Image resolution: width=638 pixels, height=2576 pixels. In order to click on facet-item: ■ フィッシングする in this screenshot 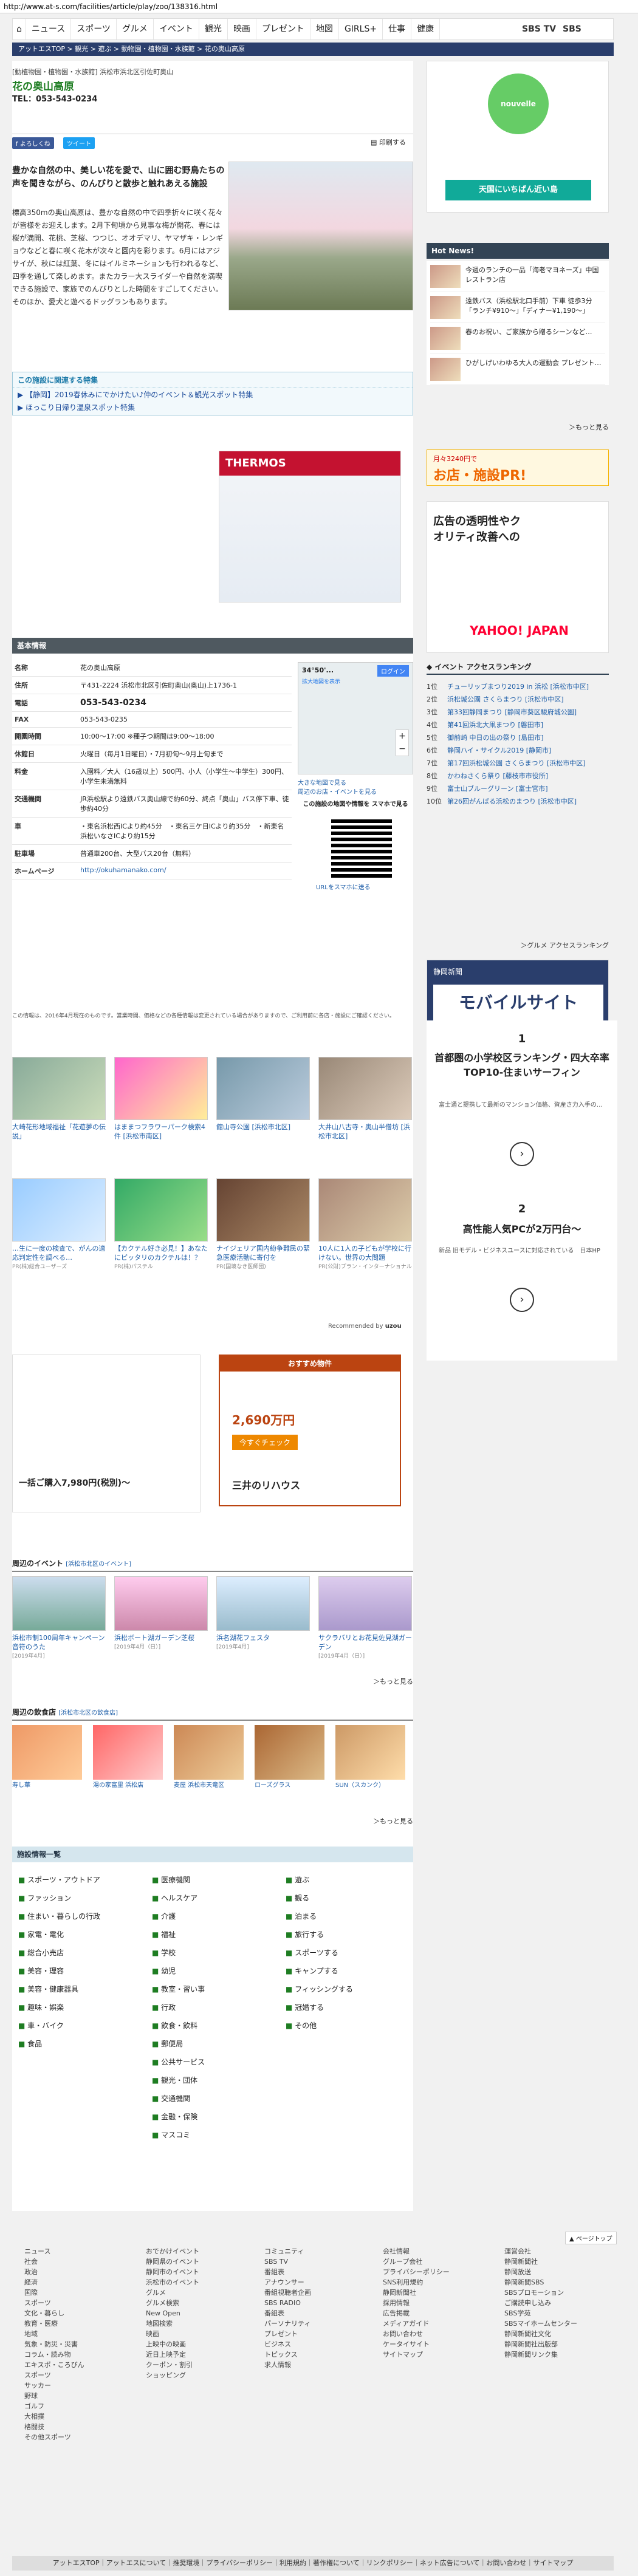, I will do `click(349, 1989)`.